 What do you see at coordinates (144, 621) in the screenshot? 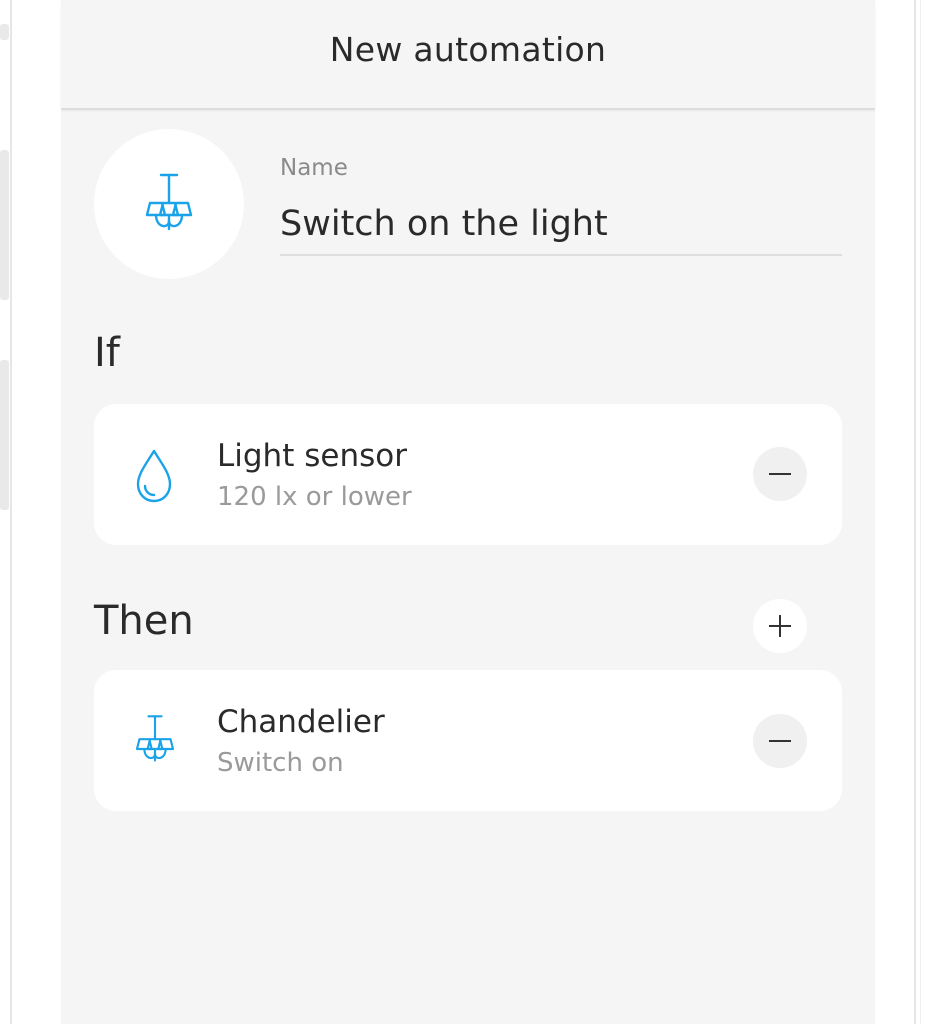
I see `then-section-title: Then` at bounding box center [144, 621].